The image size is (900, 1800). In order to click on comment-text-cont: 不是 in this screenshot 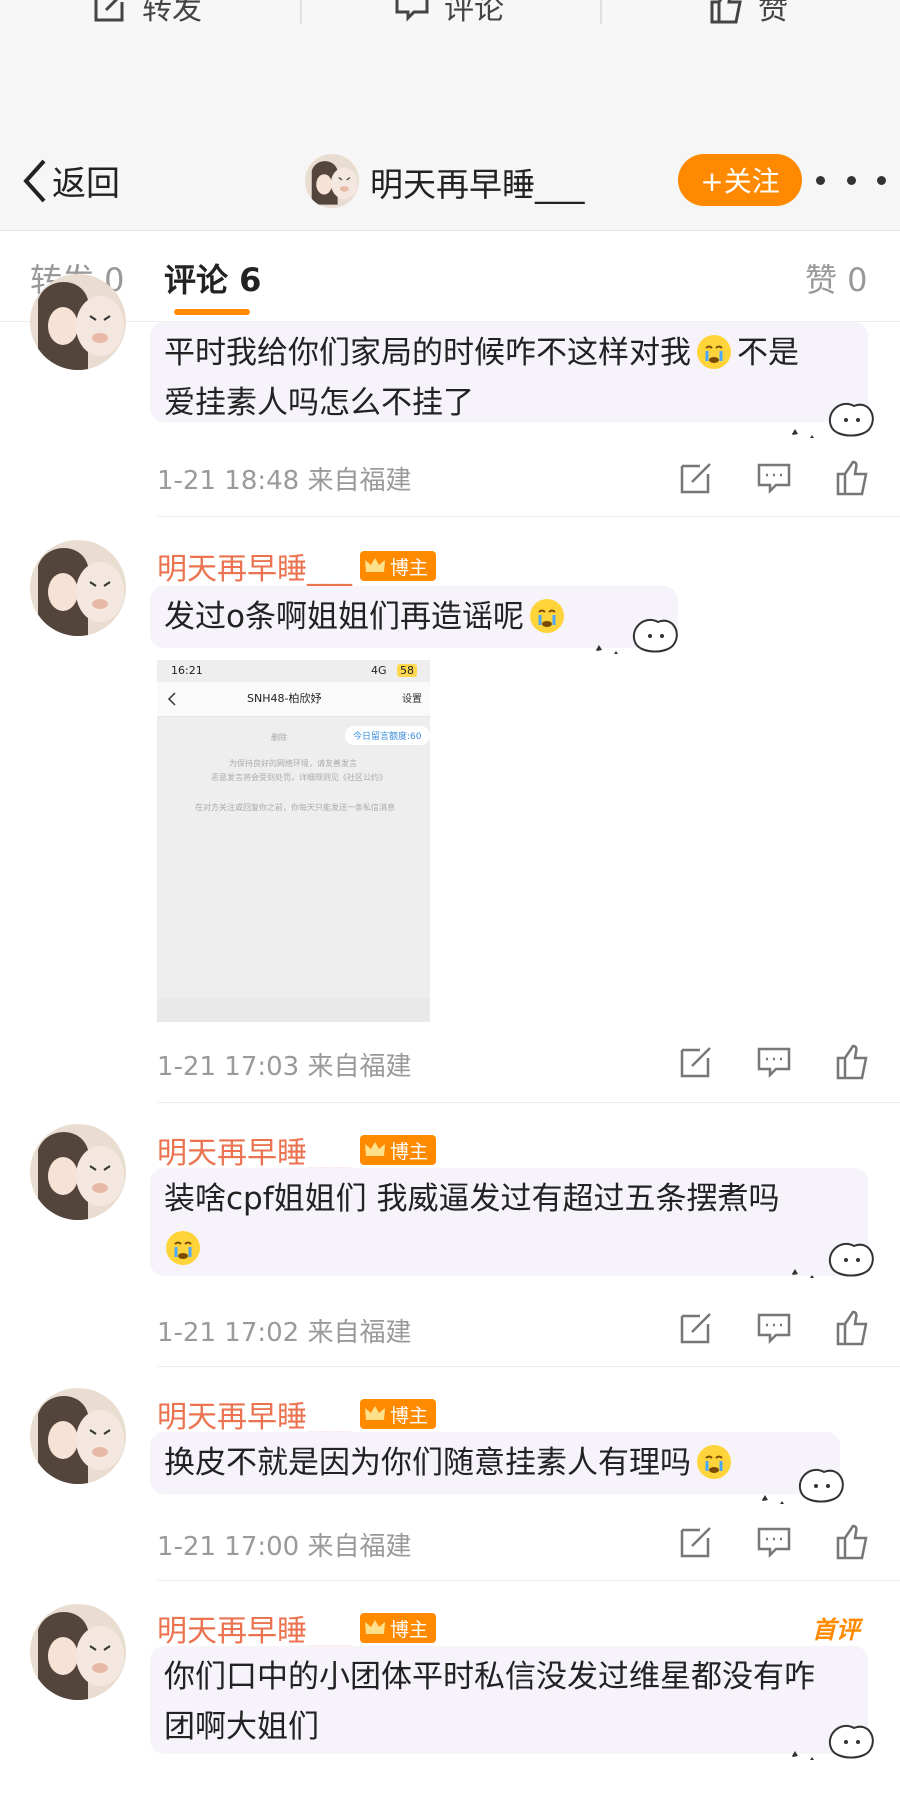, I will do `click(768, 353)`.